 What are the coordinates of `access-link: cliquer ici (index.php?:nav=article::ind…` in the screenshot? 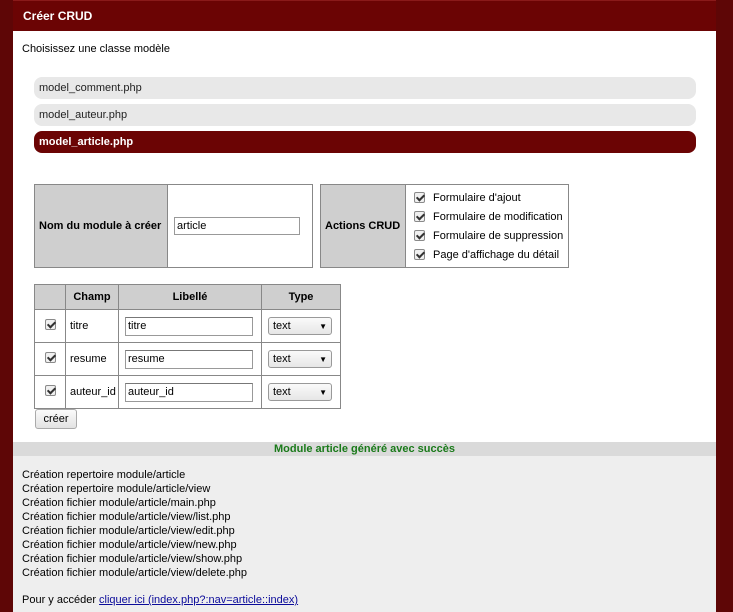 It's located at (198, 600).